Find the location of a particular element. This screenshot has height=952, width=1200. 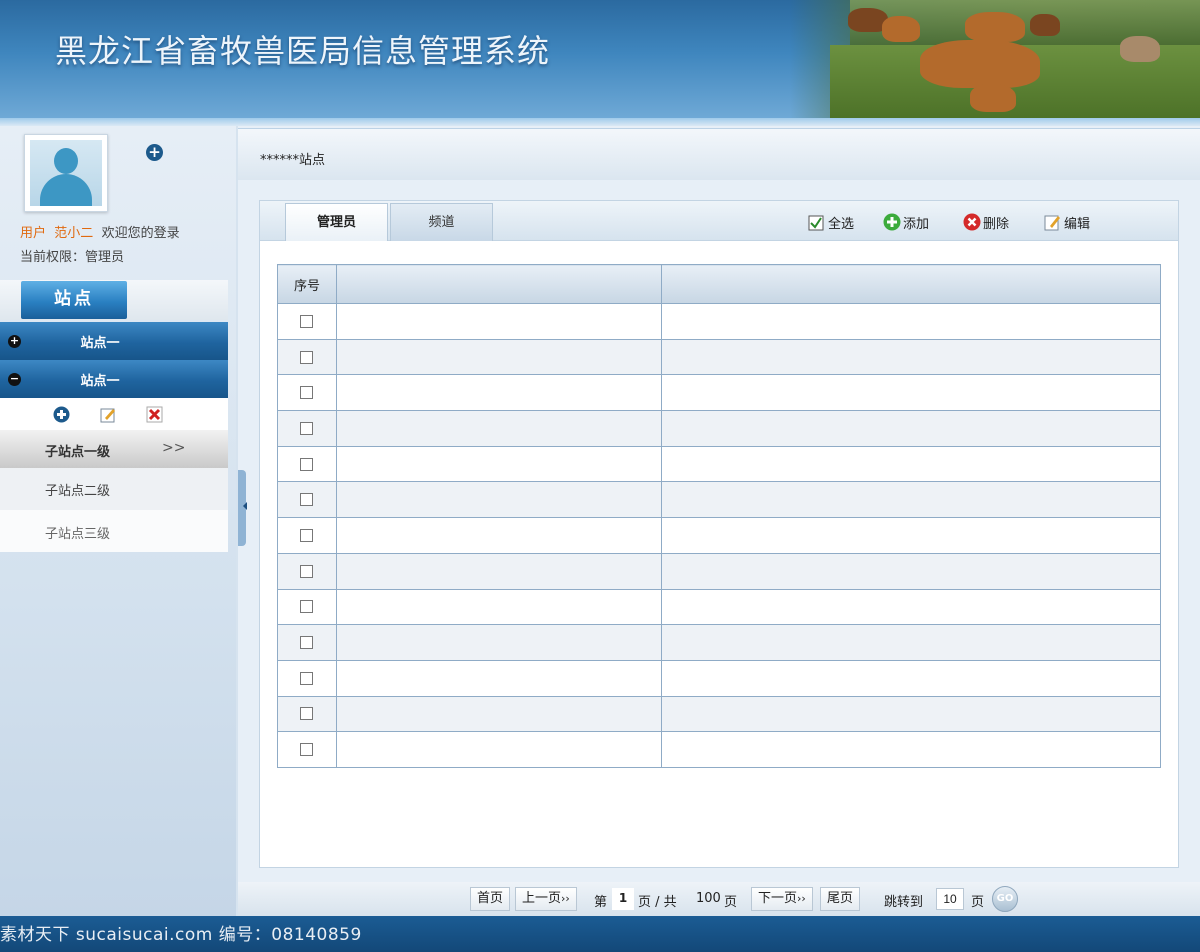

app-header: 黑龙江省畜牧兽医局信息管理系统 is located at coordinates (600, 59).